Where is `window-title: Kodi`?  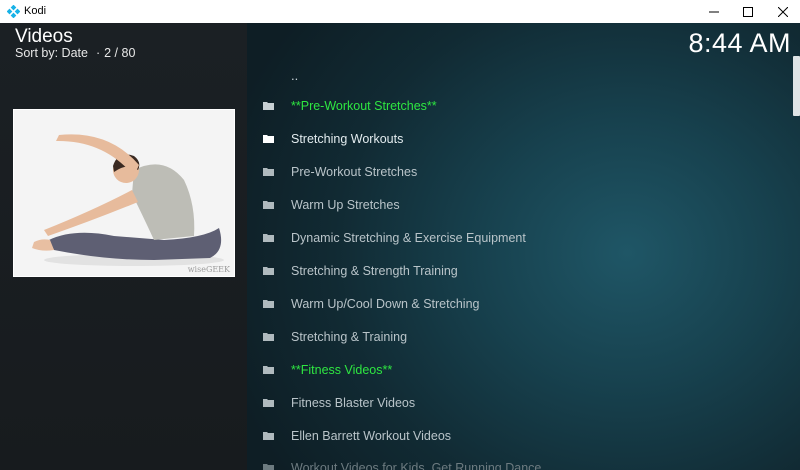
window-title: Kodi is located at coordinates (35, 11).